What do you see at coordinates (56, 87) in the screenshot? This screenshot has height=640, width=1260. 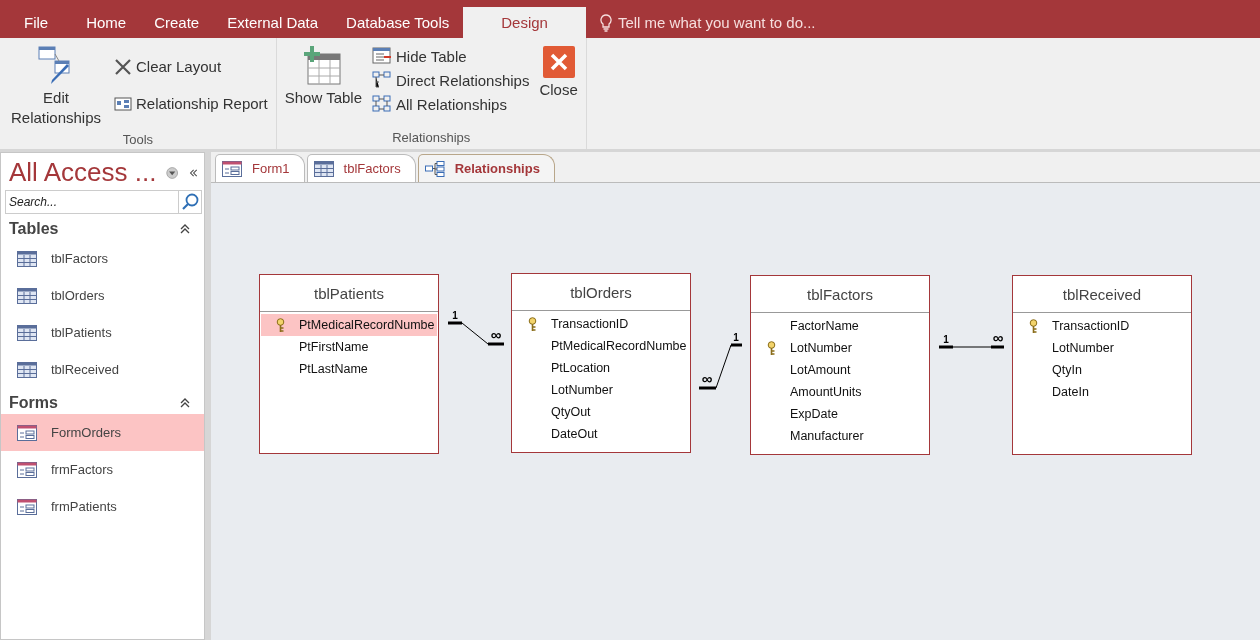 I see `ribbon-button: Edit Relationships` at bounding box center [56, 87].